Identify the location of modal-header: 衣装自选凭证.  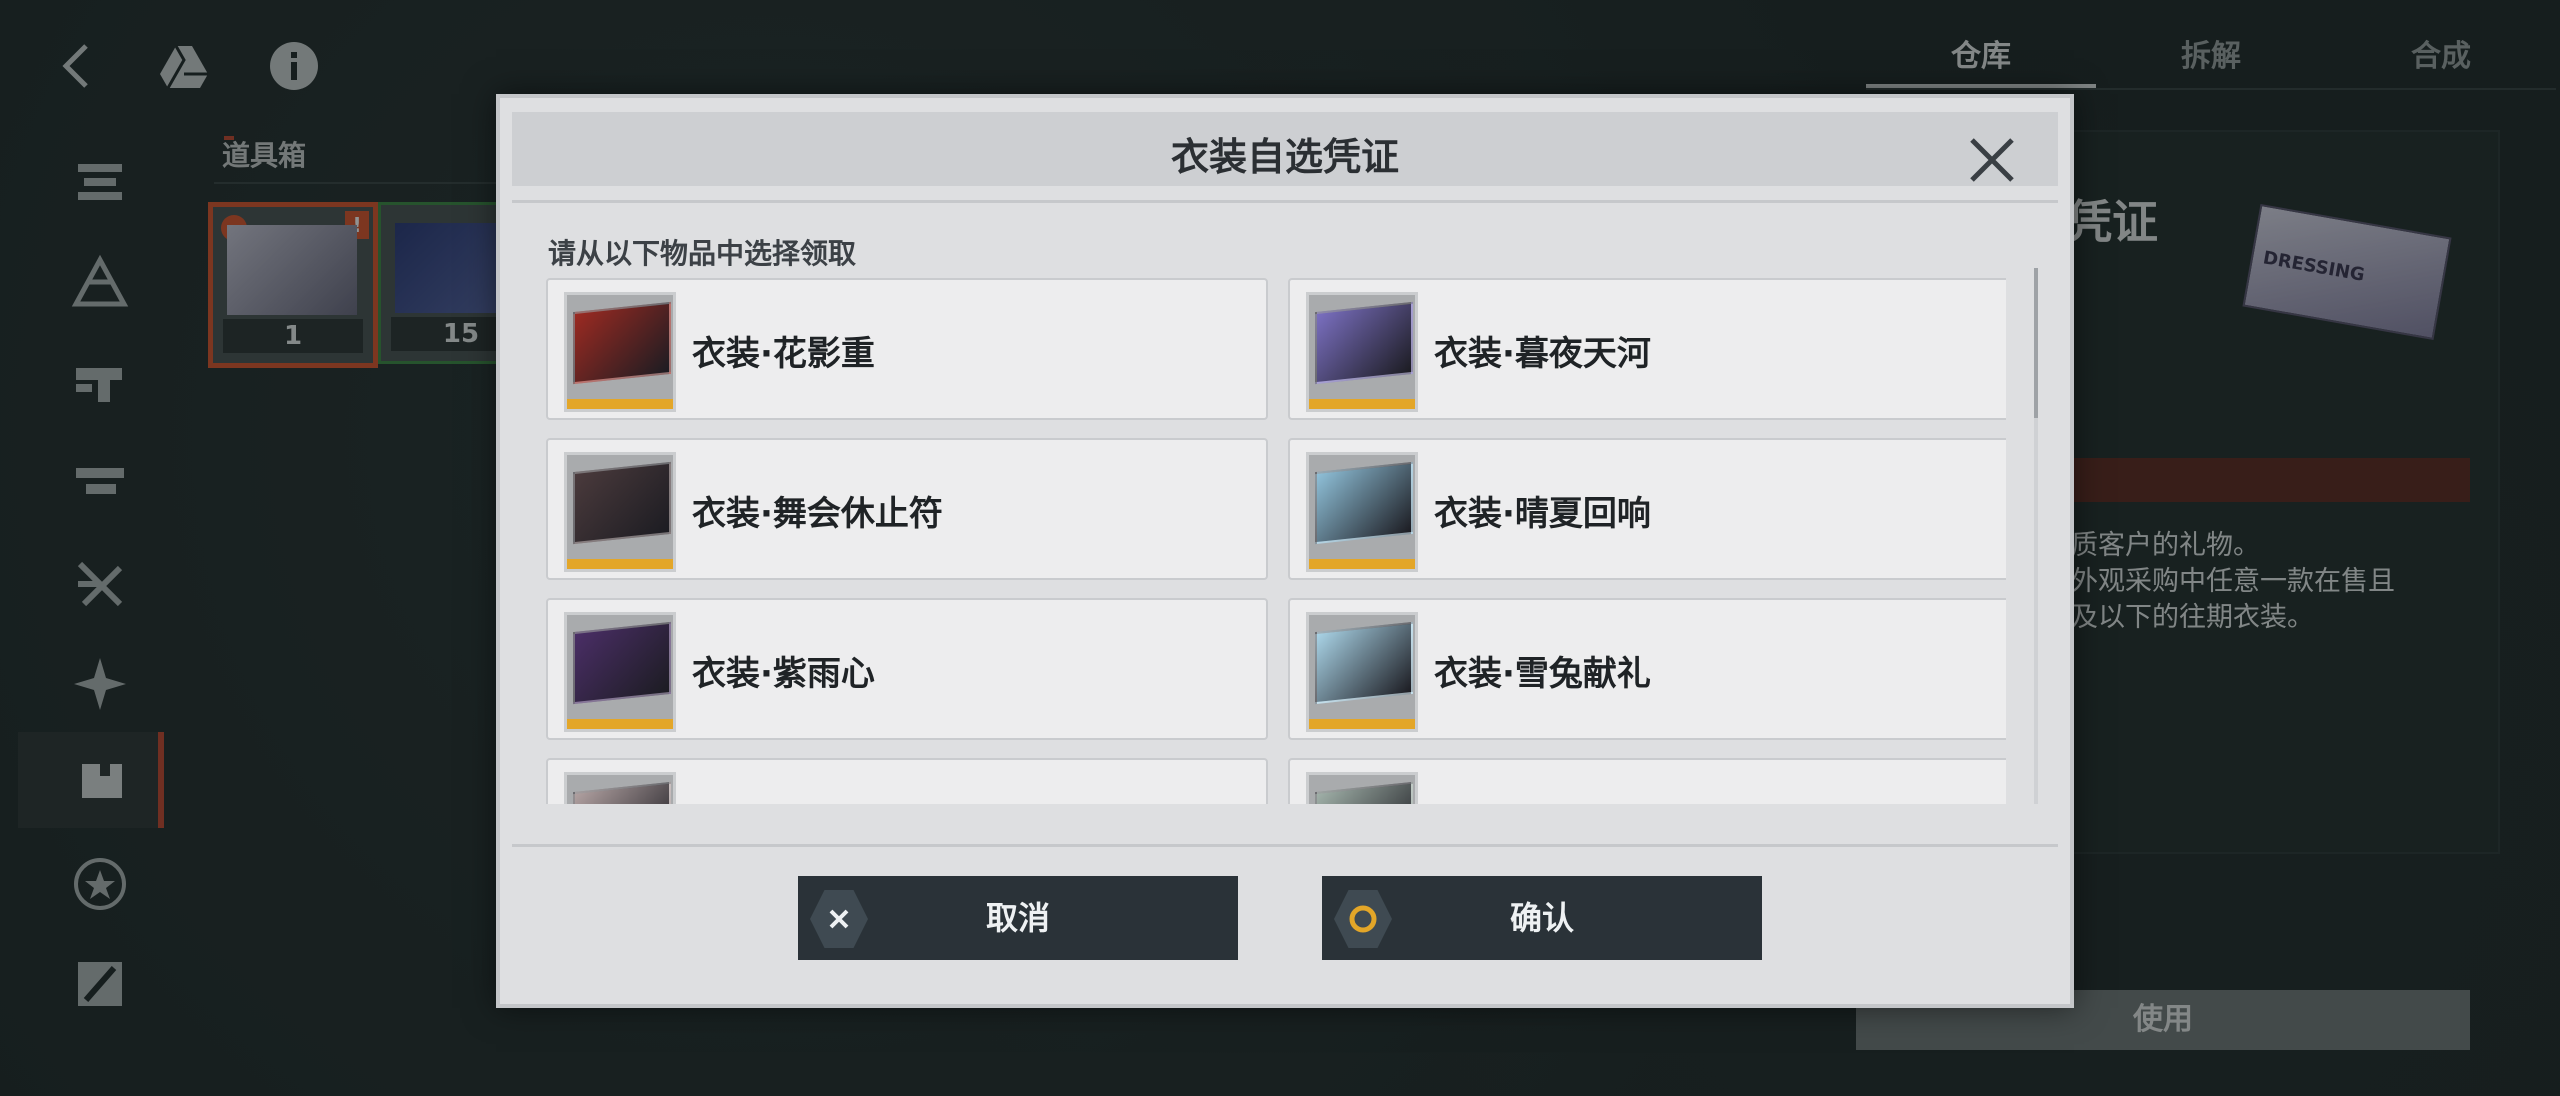
(1285, 149).